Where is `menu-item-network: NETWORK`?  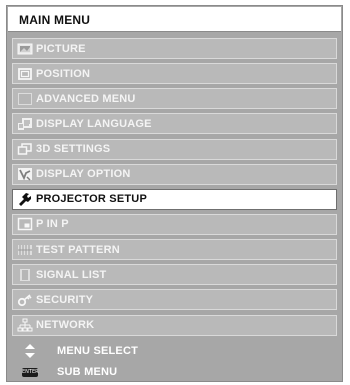 menu-item-network: NETWORK is located at coordinates (174, 325).